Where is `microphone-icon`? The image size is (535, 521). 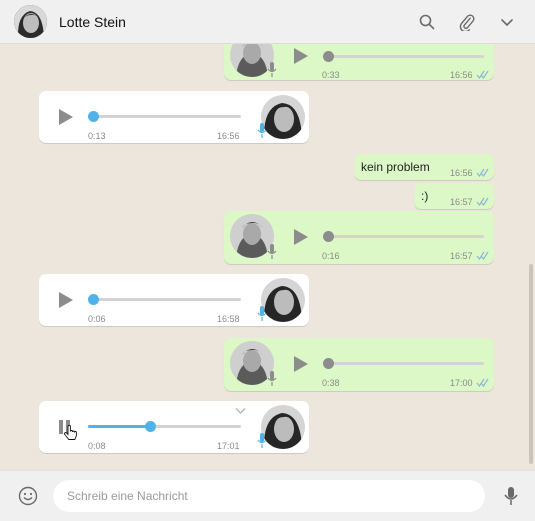 microphone-icon is located at coordinates (511, 496).